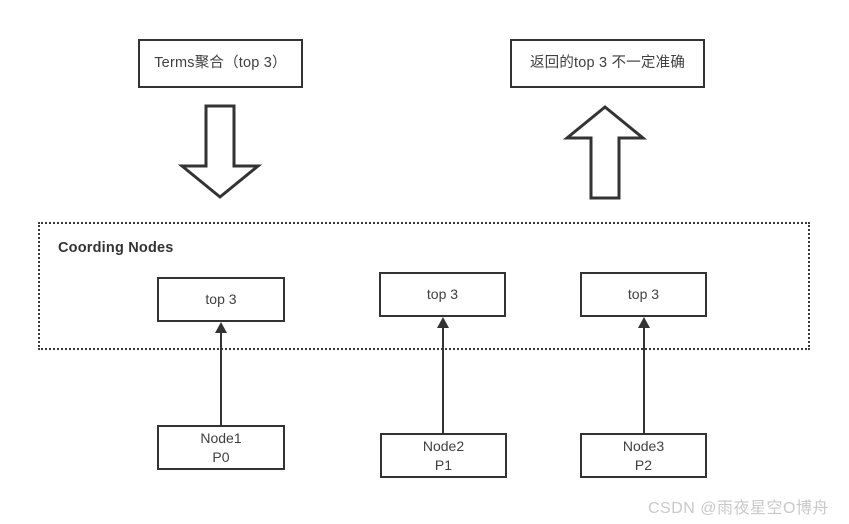  Describe the element at coordinates (443, 380) in the screenshot. I see `connector-node2-to-top3` at that location.